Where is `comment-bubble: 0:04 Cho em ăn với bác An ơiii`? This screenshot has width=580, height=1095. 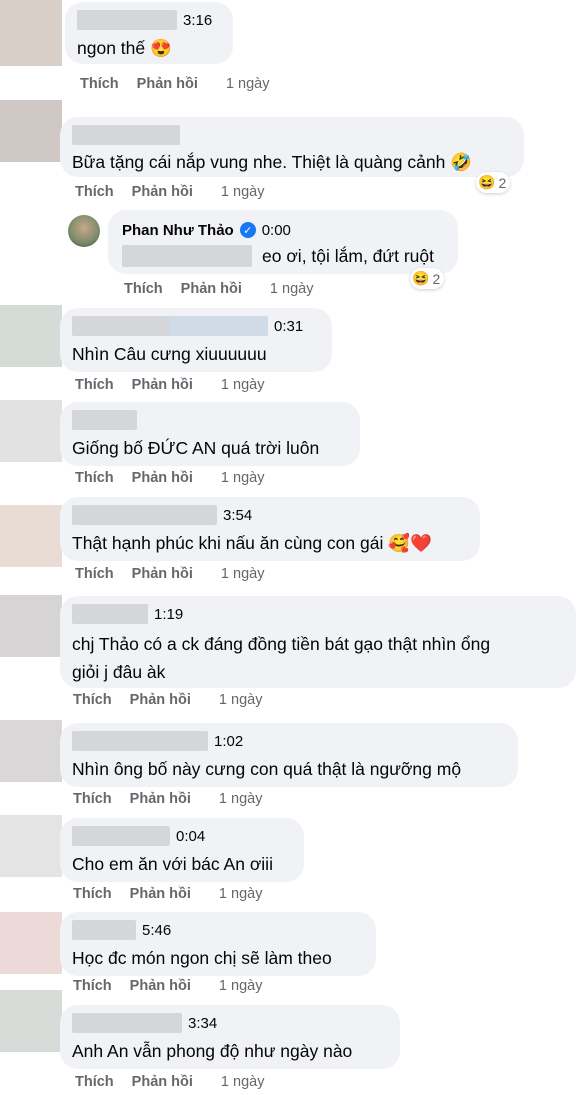
comment-bubble: 0:04 Cho em ăn với bác An ơiii is located at coordinates (182, 850).